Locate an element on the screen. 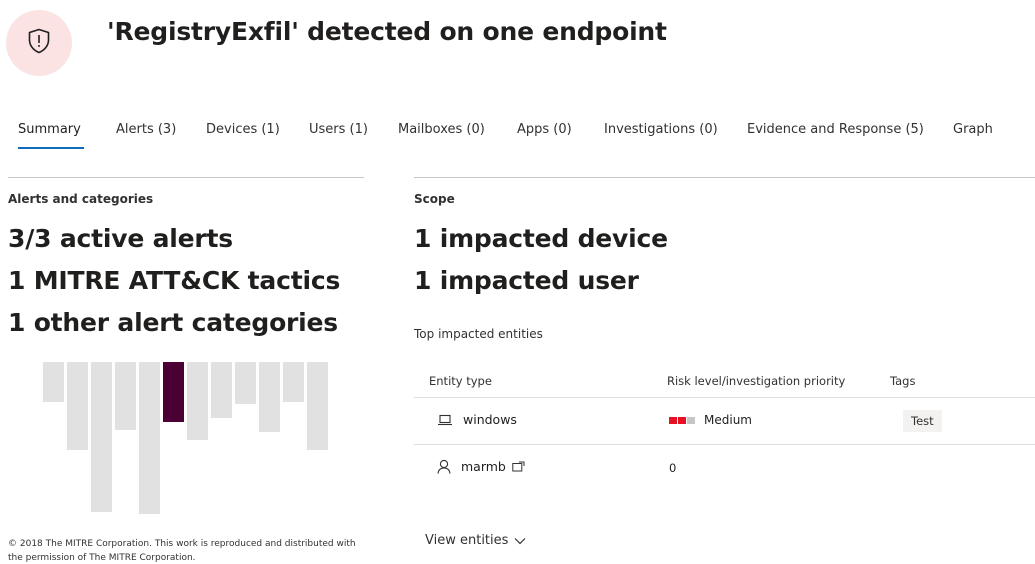  view-entities-label: View entities is located at coordinates (466, 540).